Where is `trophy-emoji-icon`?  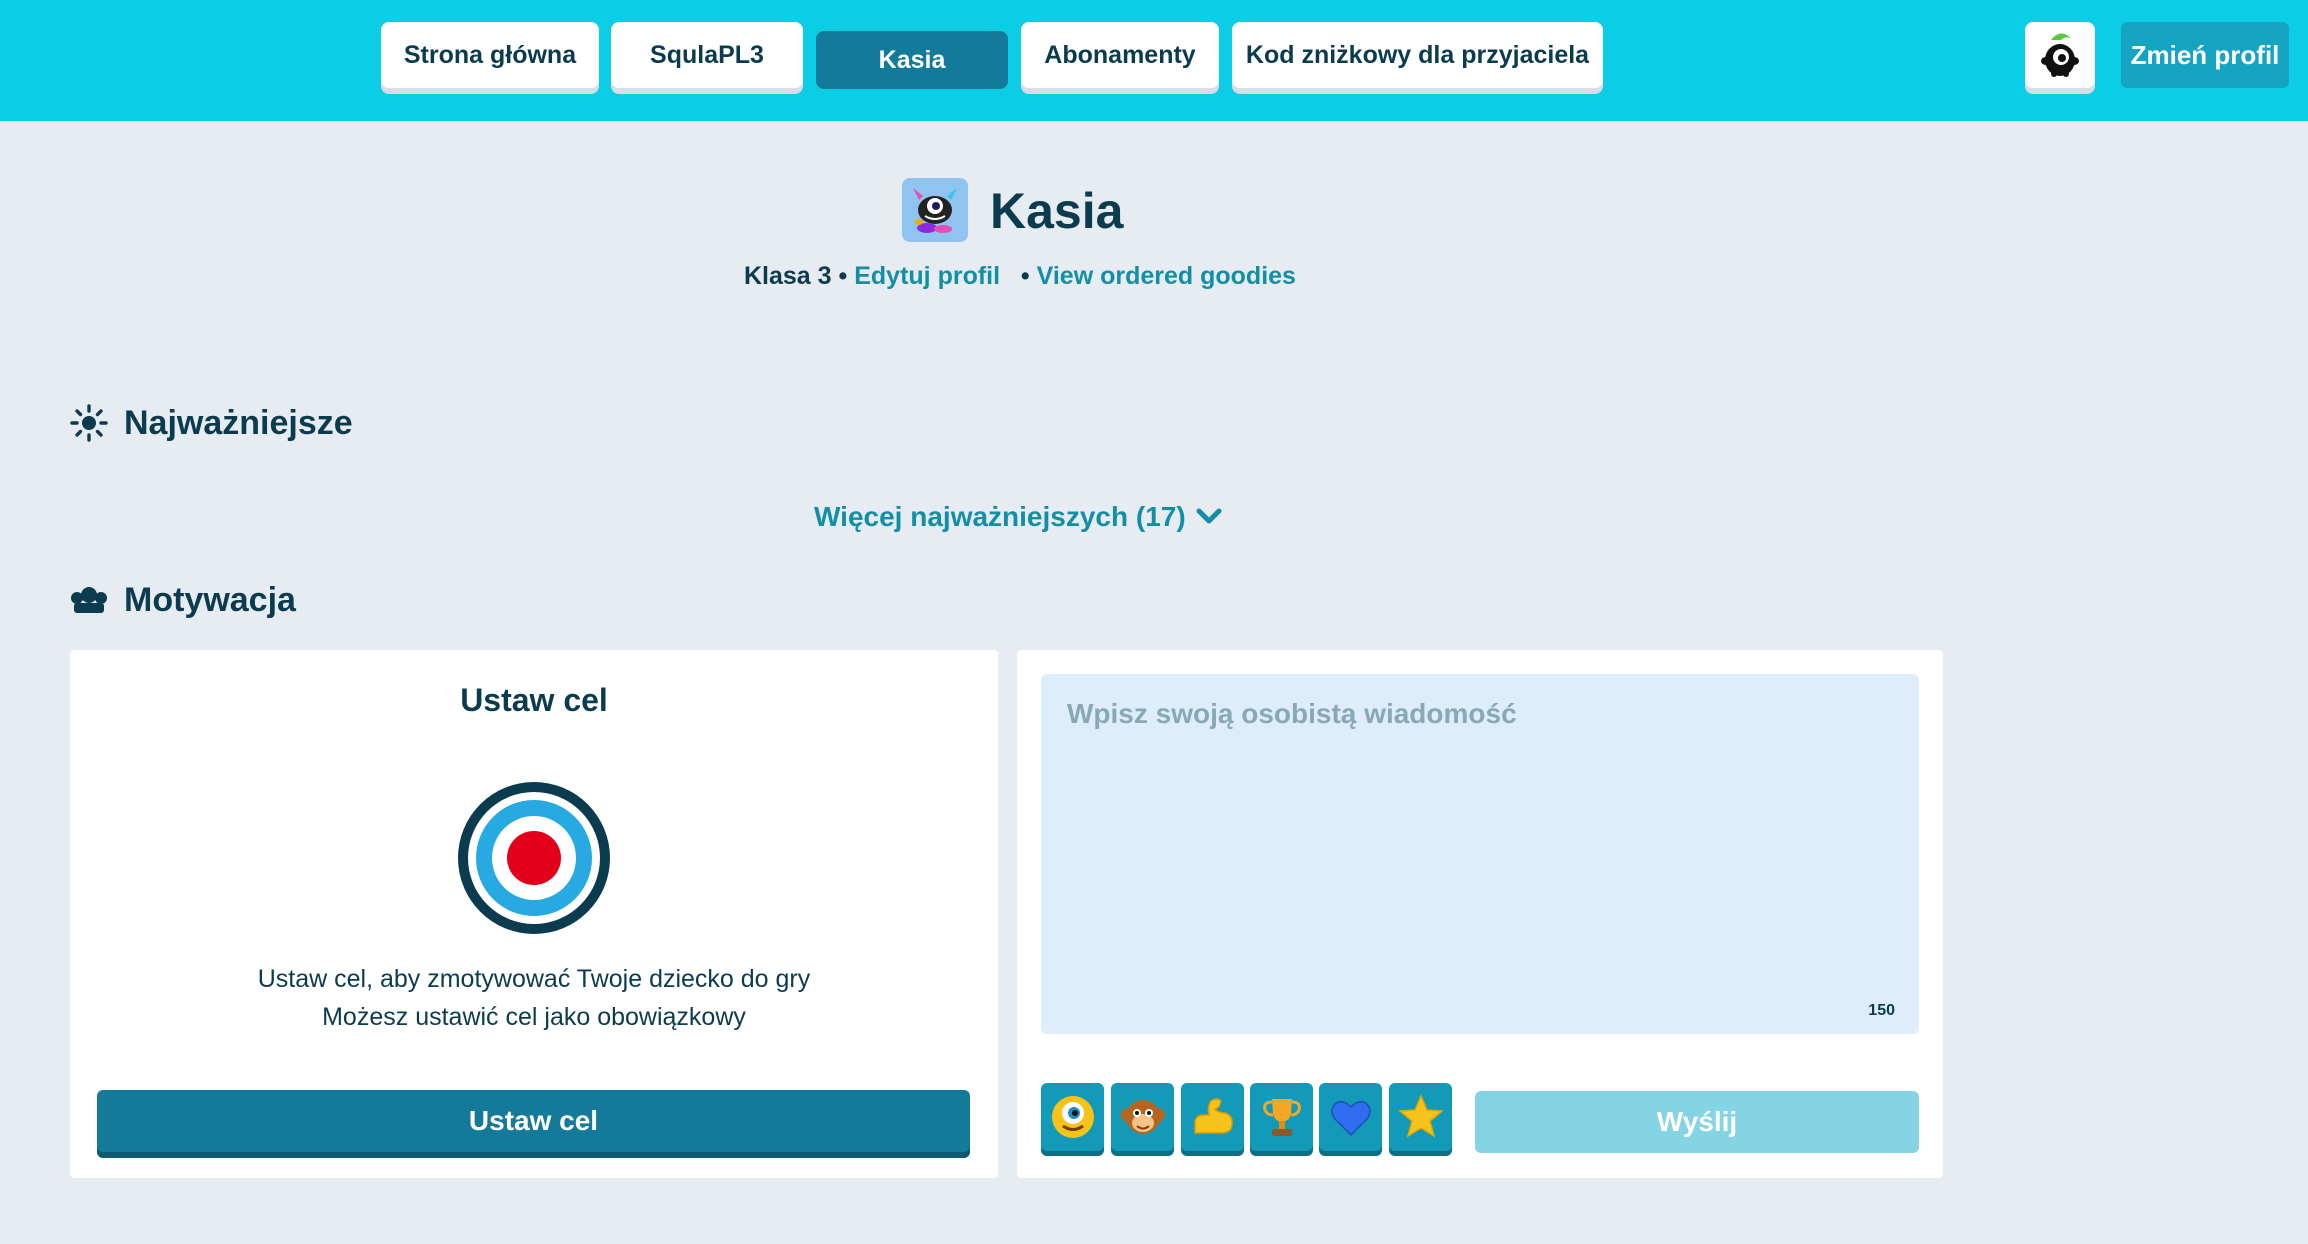 trophy-emoji-icon is located at coordinates (1281, 1117).